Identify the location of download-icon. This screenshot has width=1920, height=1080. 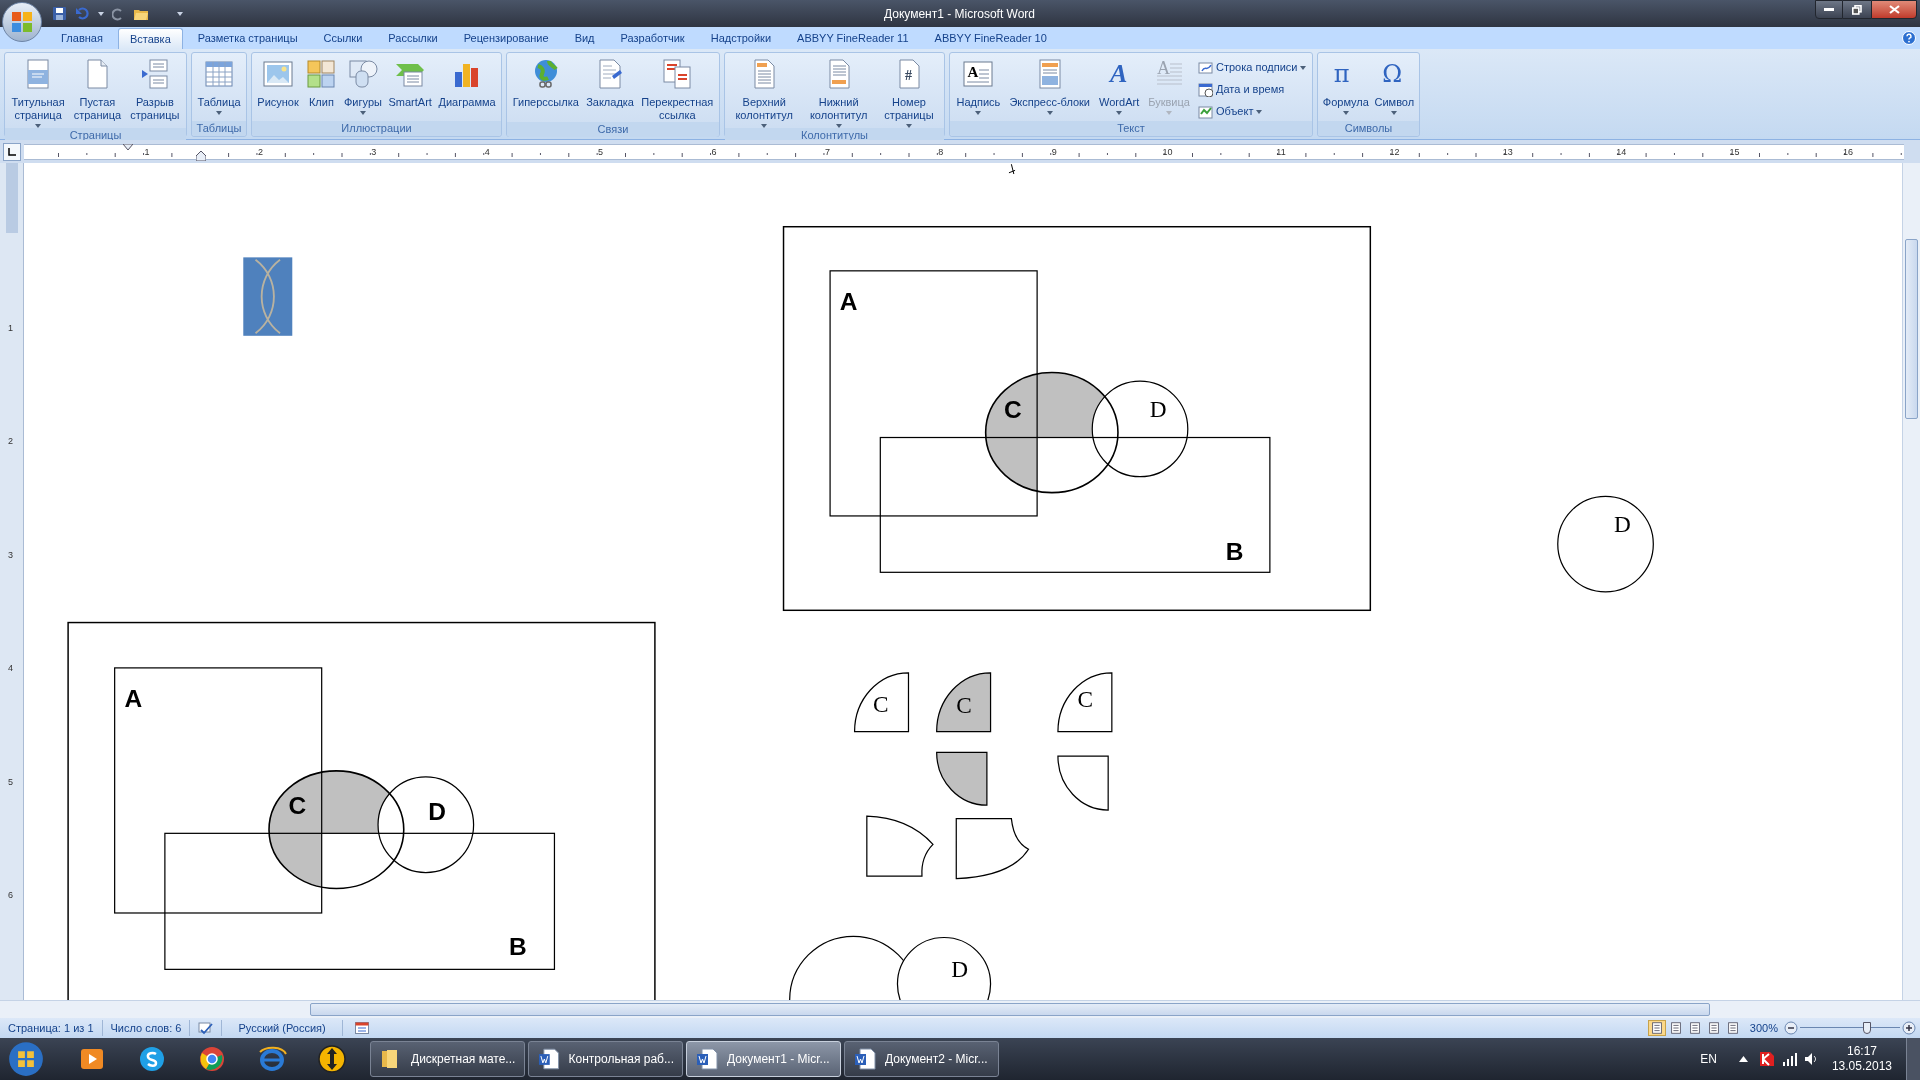
(332, 1059).